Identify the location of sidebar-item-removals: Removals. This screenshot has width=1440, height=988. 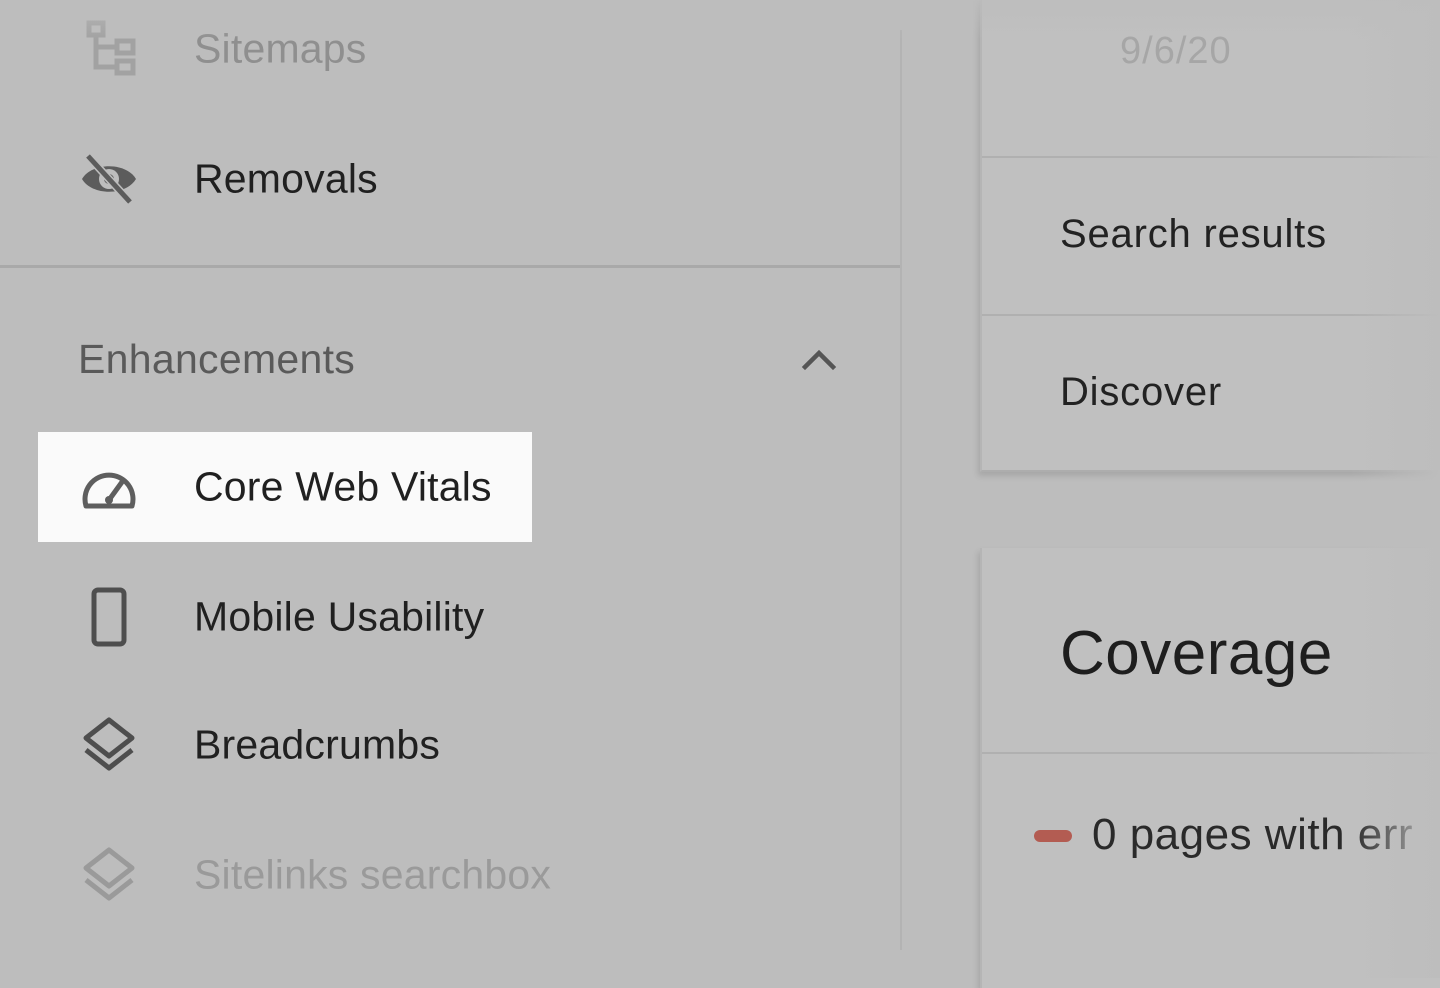
(450, 179).